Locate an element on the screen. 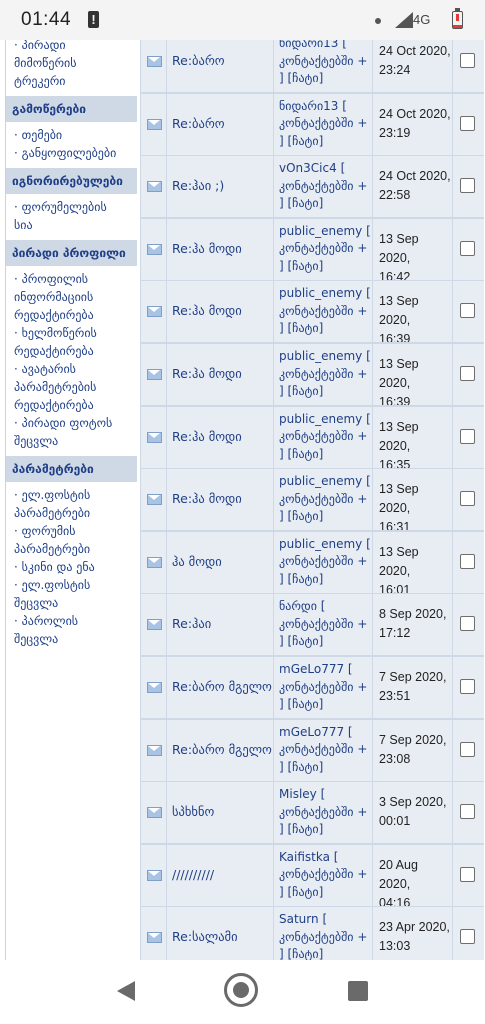  message-subject-link: ჰა მოდი is located at coordinates (197, 561).